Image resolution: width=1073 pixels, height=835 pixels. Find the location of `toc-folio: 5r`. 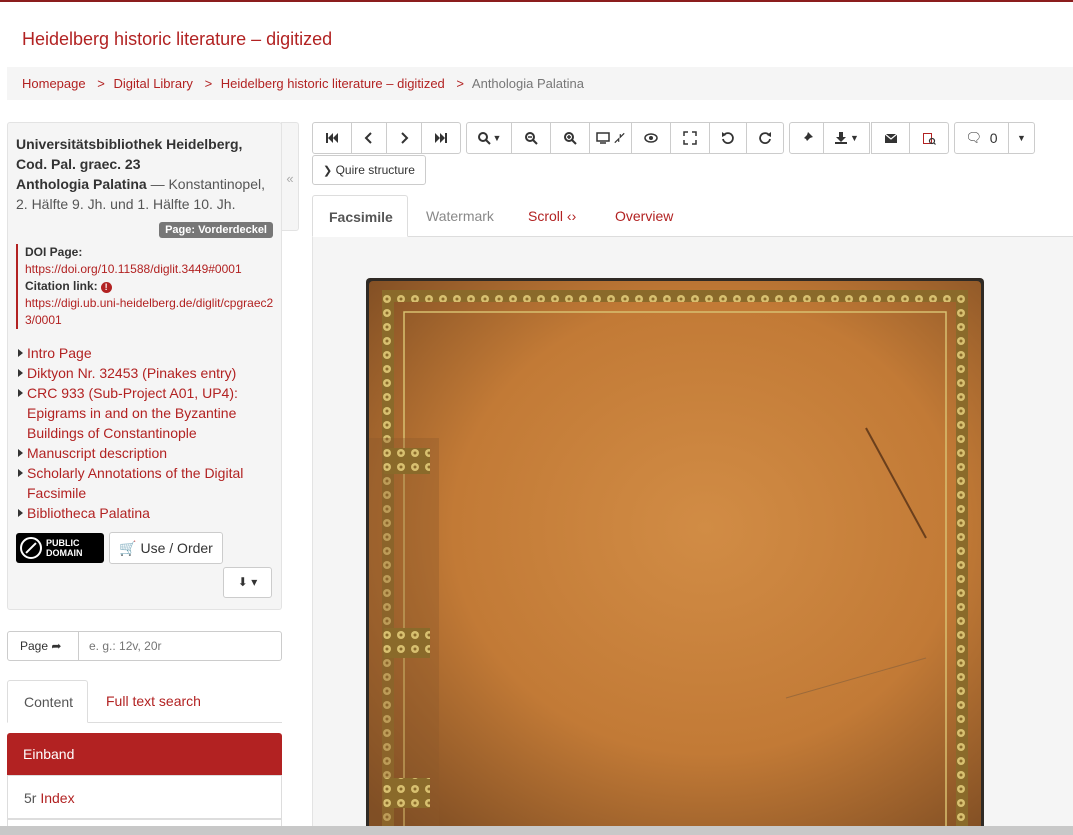

toc-folio: 5r is located at coordinates (30, 798).